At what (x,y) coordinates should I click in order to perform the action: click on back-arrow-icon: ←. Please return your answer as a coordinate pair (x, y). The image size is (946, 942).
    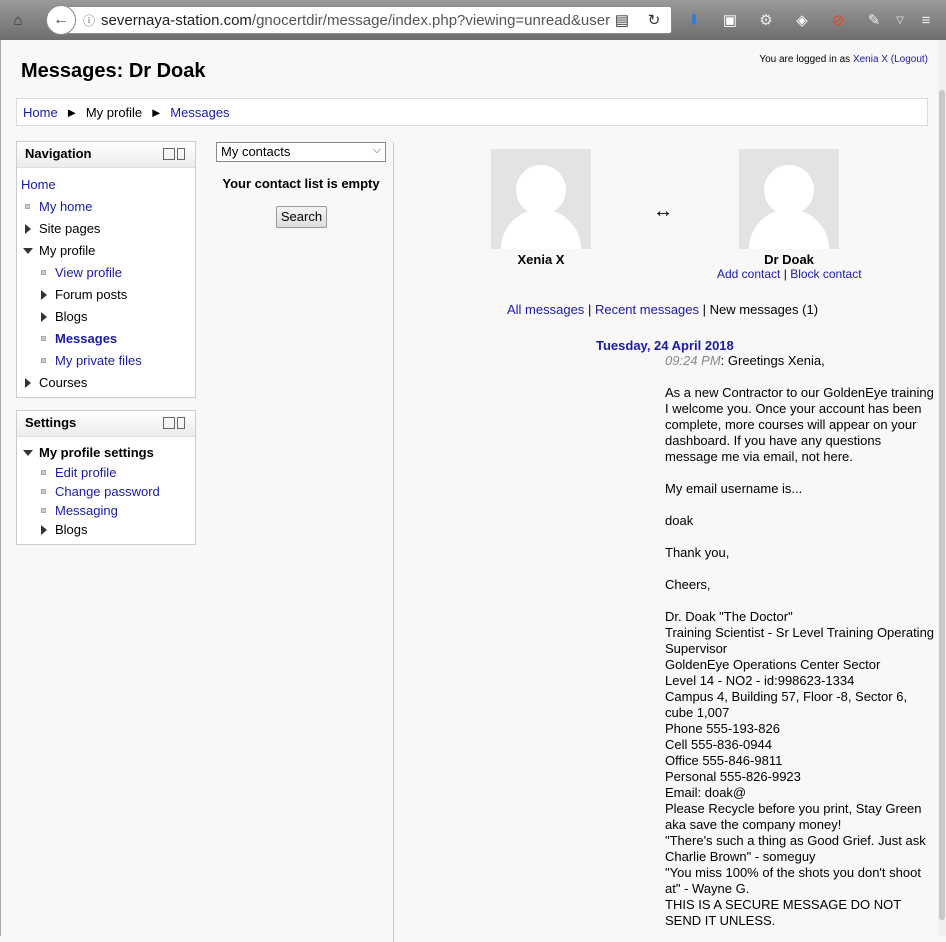
    Looking at the image, I should click on (61, 20).